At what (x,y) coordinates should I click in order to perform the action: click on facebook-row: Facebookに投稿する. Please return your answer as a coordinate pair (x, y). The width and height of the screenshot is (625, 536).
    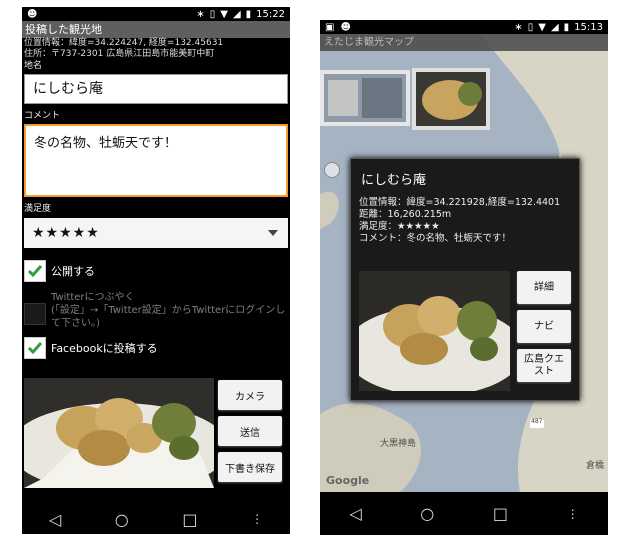
    Looking at the image, I should click on (156, 348).